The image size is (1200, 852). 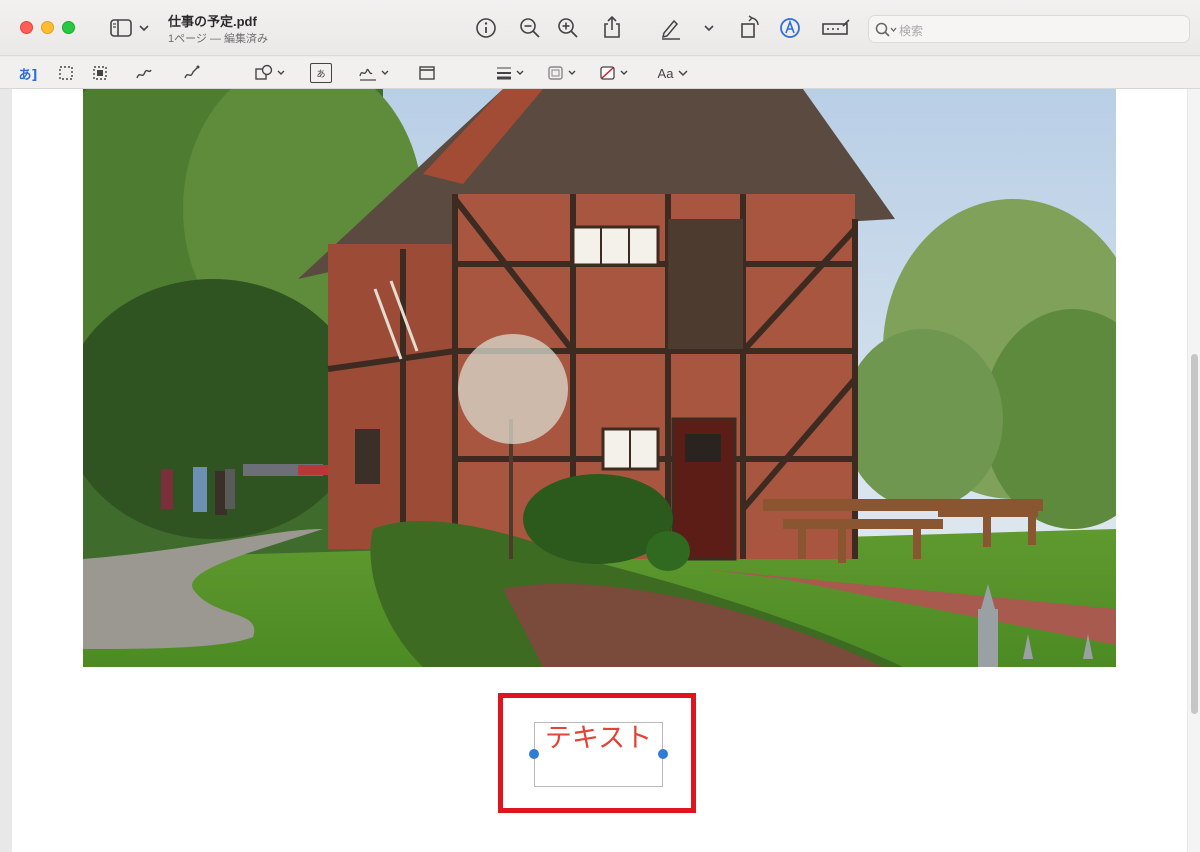 I want to click on text-annotation-content: テキスト, so click(x=598, y=739).